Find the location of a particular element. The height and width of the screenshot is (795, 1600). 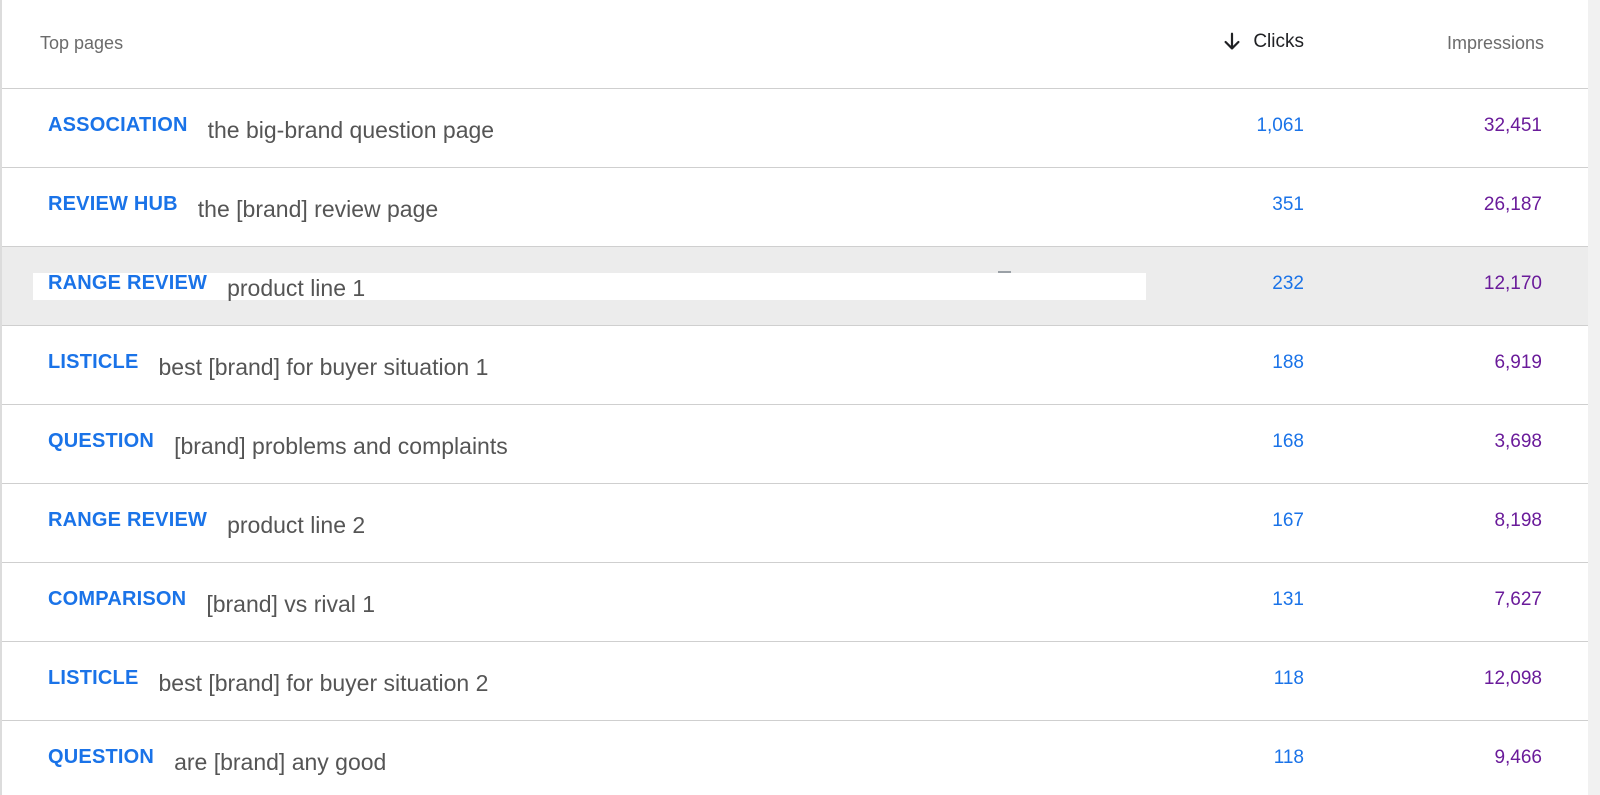

clicks-value: 188 is located at coordinates (1288, 362).